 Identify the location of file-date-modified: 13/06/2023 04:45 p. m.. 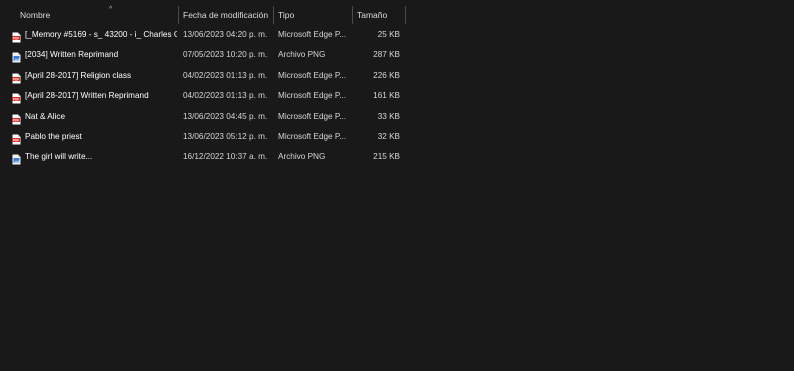
(225, 116).